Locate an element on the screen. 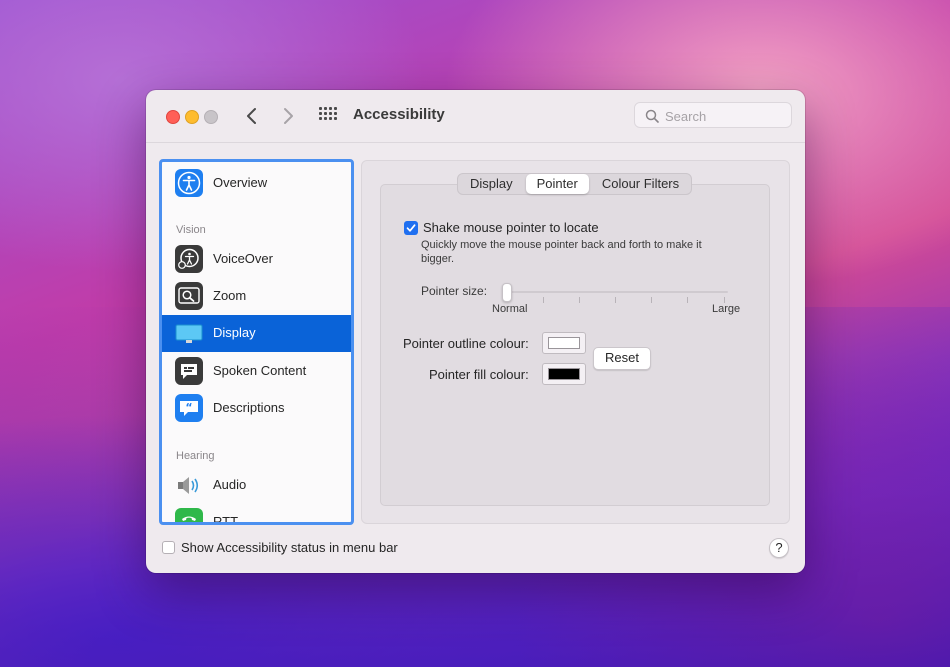  title-bar: Accessibility is located at coordinates (475, 116).